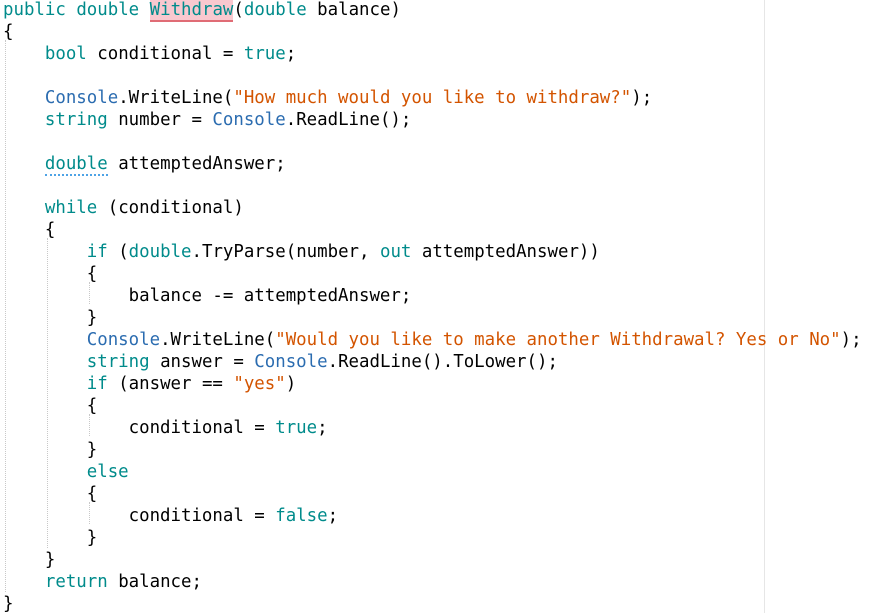 The height and width of the screenshot is (615, 874). I want to click on code-line: double attemptedAnswer;, so click(144, 164).